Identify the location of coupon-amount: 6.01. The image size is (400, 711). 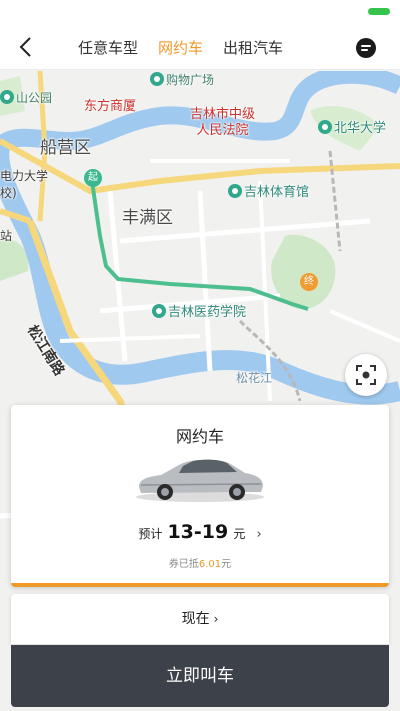
(210, 564).